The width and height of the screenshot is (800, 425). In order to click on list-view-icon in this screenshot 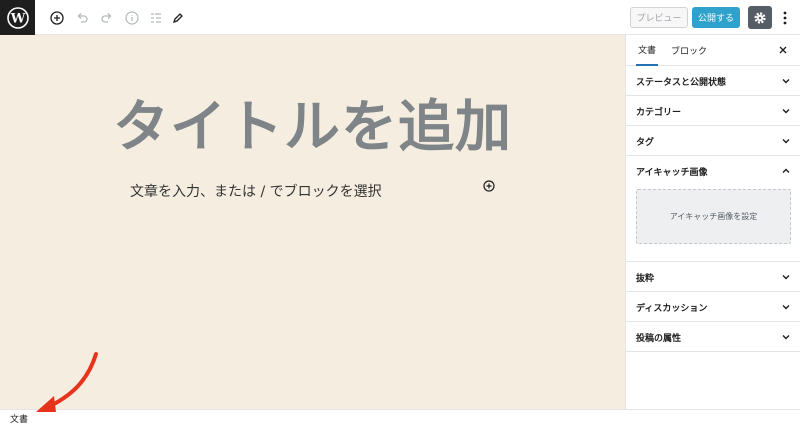, I will do `click(156, 18)`.